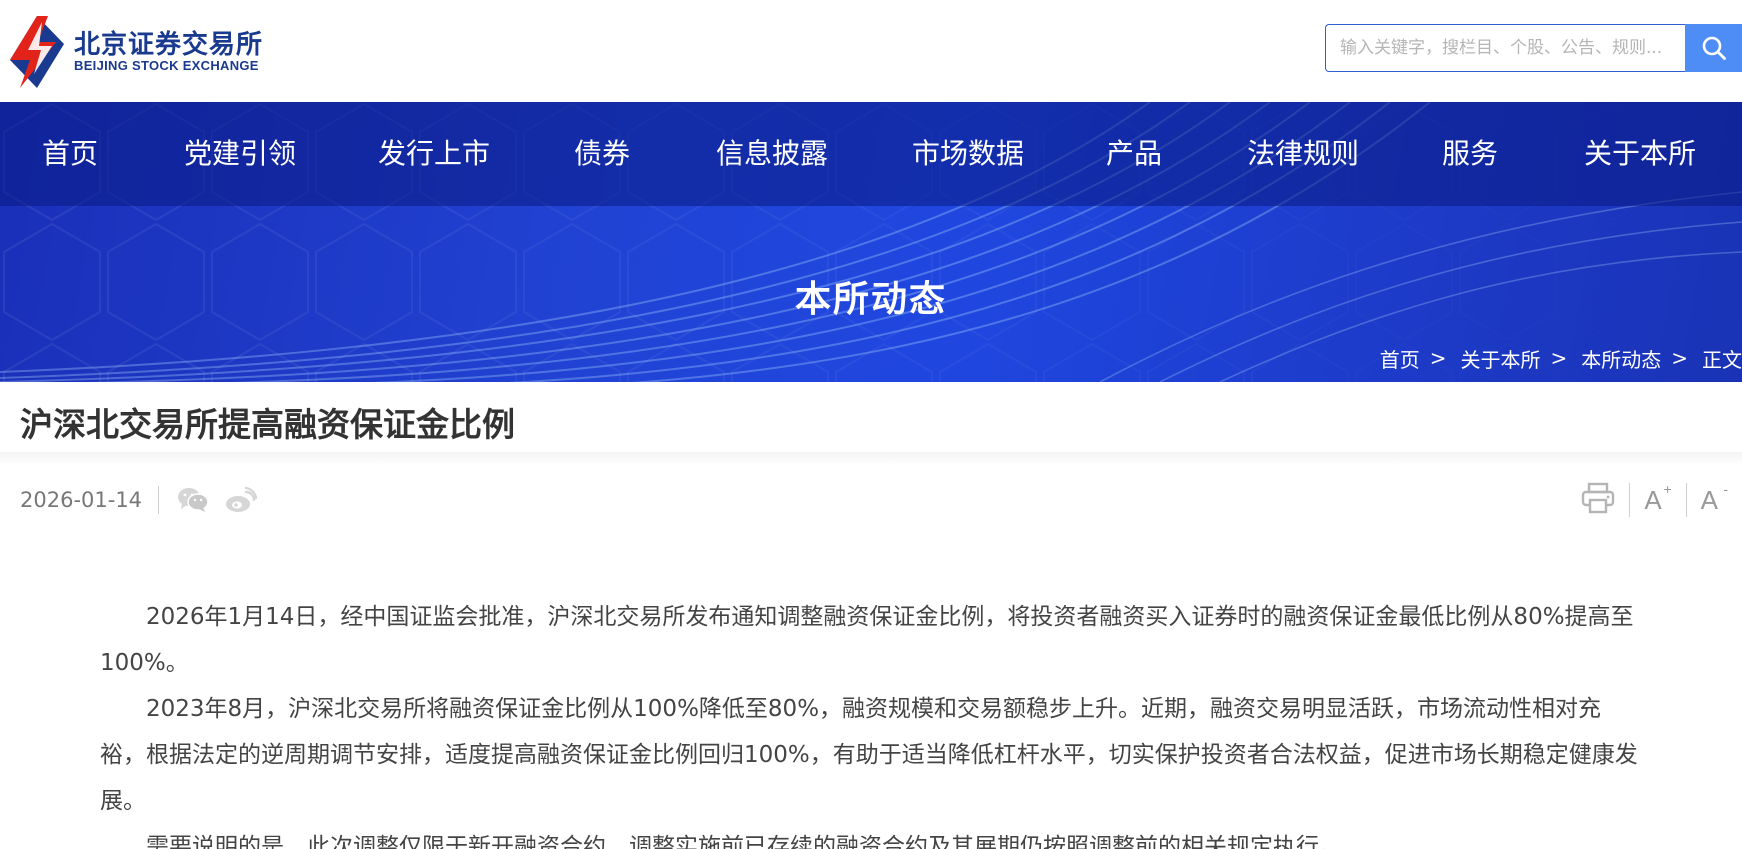 Image resolution: width=1742 pixels, height=849 pixels. I want to click on section-title: 本所动态, so click(870, 299).